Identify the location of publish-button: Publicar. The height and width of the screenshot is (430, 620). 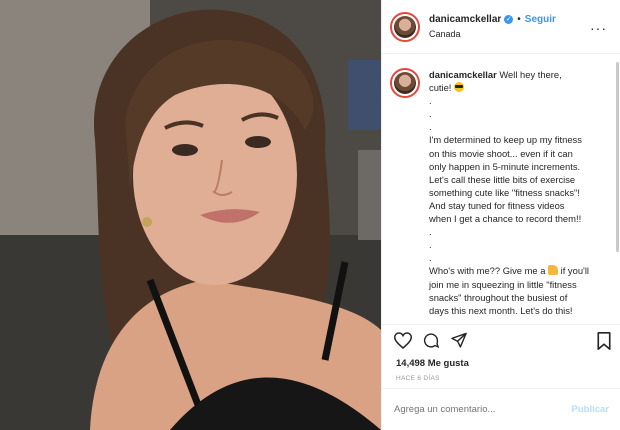
(591, 409).